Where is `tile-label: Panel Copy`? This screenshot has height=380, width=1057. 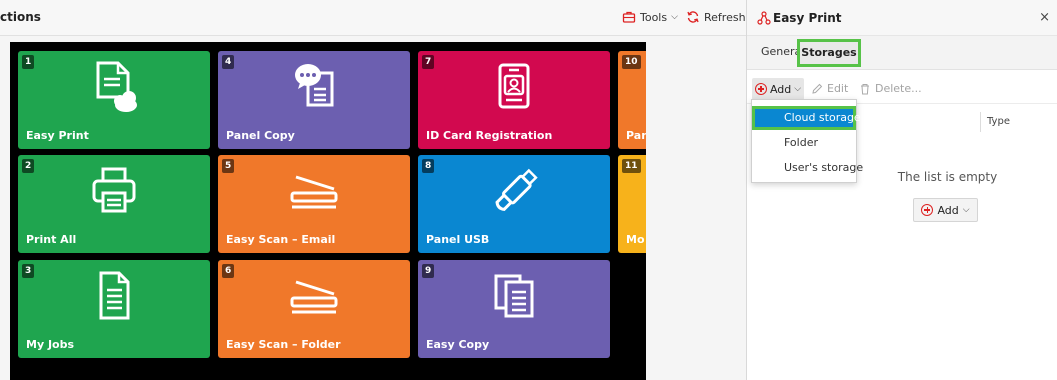 tile-label: Panel Copy is located at coordinates (260, 135).